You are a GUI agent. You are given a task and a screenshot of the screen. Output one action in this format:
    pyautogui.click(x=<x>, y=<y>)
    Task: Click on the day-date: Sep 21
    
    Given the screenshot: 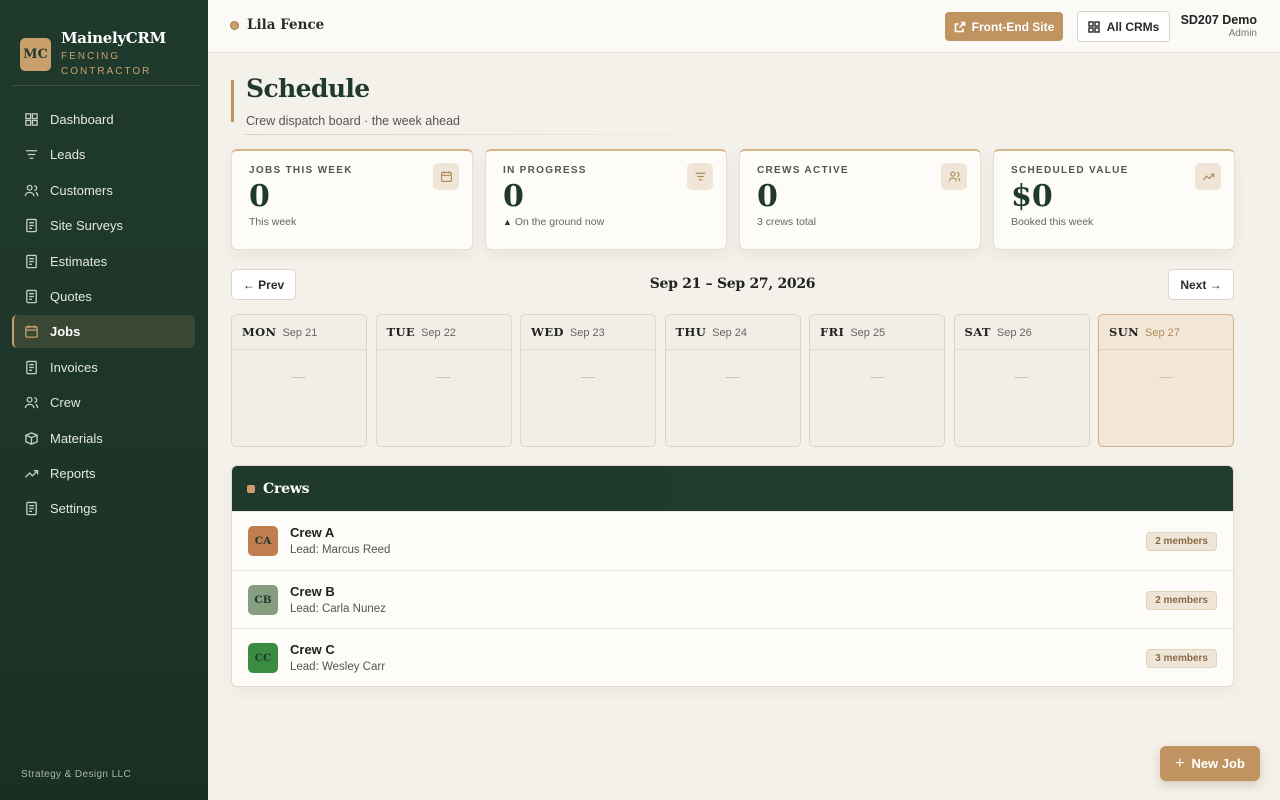 What is the action you would take?
    pyautogui.click(x=300, y=333)
    